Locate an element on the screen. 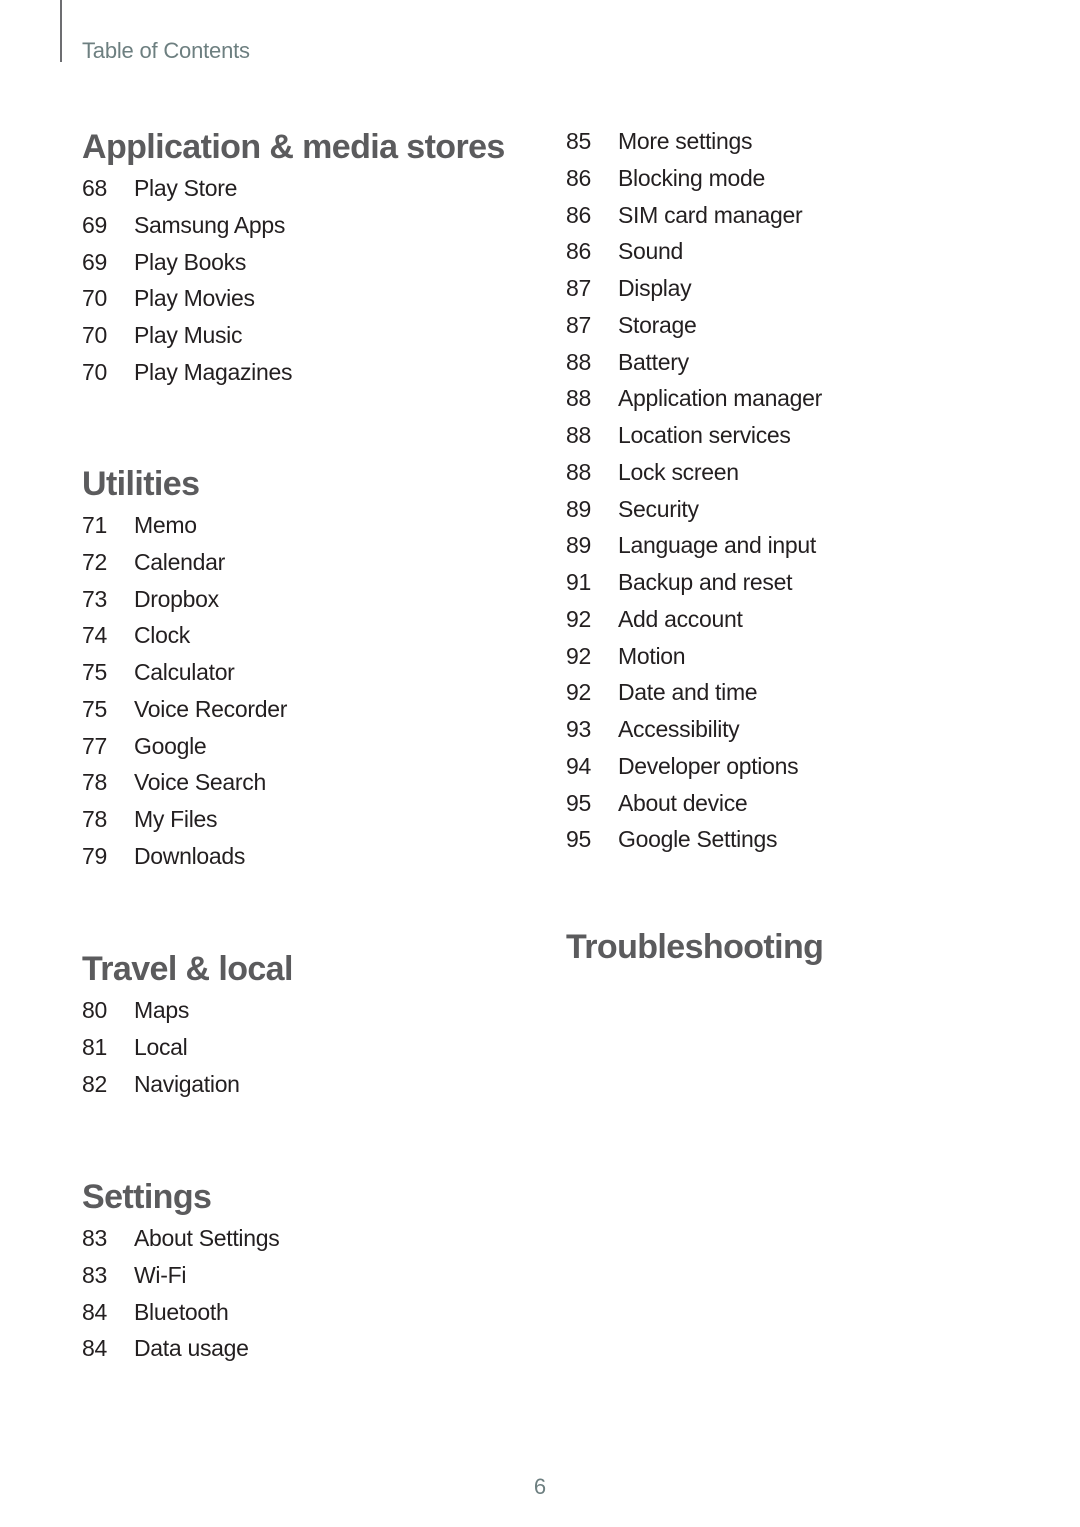  toc-entry-label: Voice Search is located at coordinates (200, 782).